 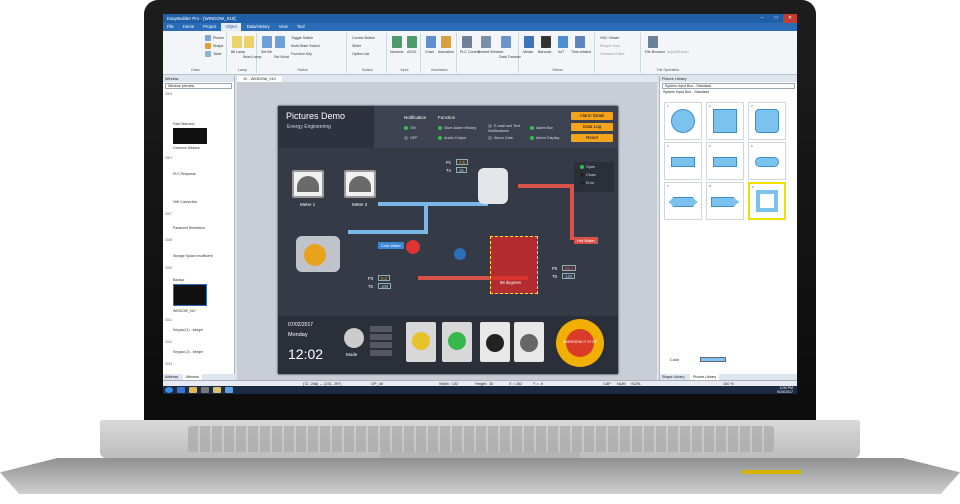 What do you see at coordinates (218, 46) in the screenshot?
I see `ribbon-shape: Shape` at bounding box center [218, 46].